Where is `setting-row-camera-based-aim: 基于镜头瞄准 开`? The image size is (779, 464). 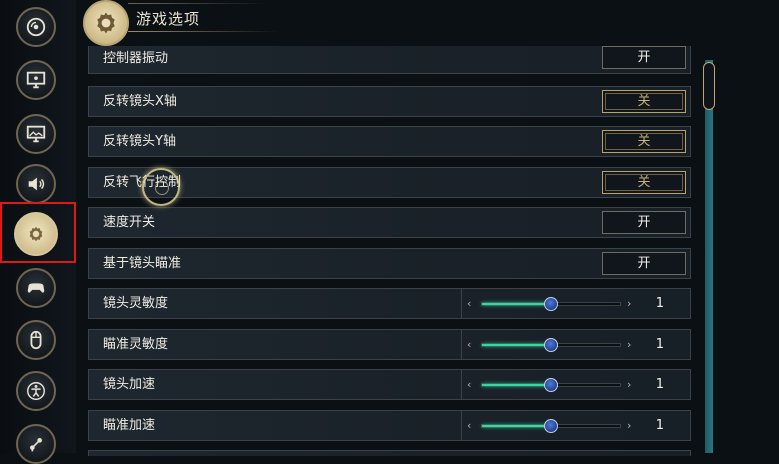 setting-row-camera-based-aim: 基于镜头瞄准 开 is located at coordinates (389, 263).